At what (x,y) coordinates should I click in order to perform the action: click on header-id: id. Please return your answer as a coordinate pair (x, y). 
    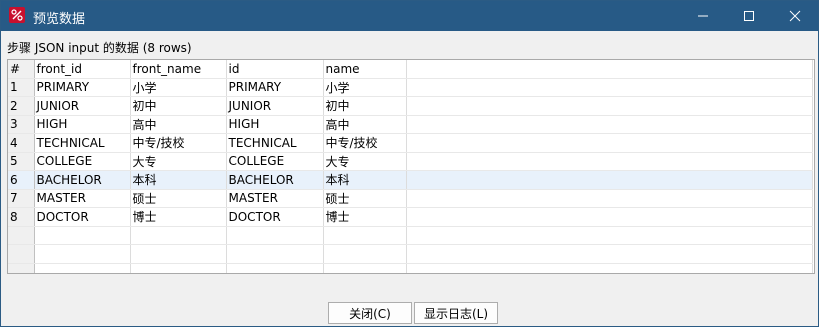
    Looking at the image, I should click on (275, 69).